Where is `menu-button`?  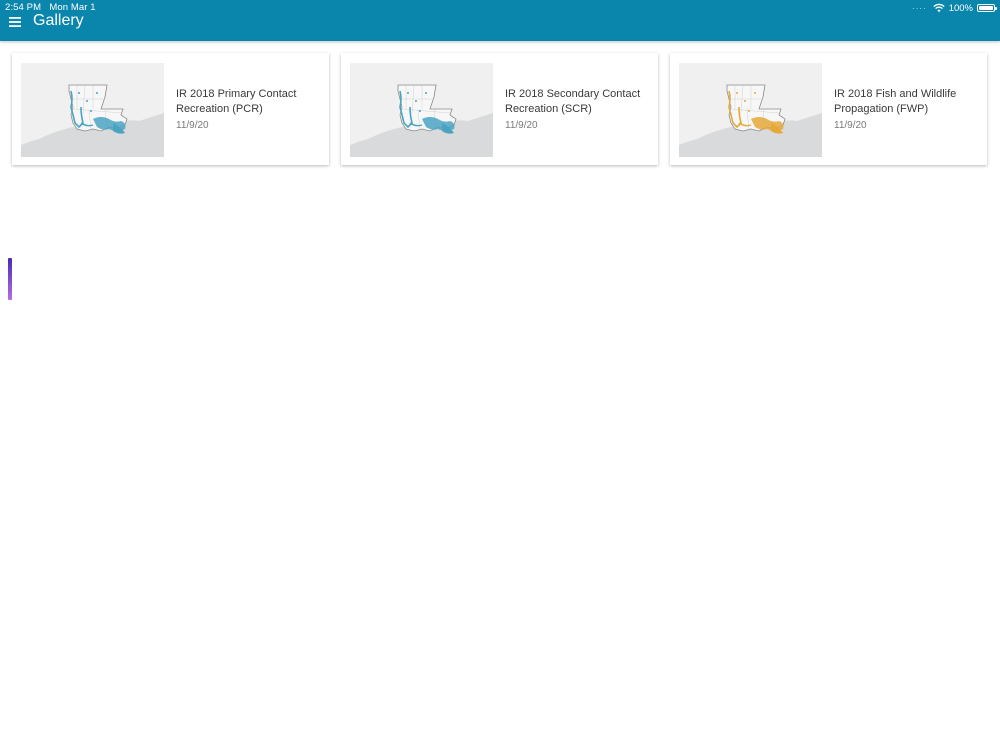
menu-button is located at coordinates (14, 21).